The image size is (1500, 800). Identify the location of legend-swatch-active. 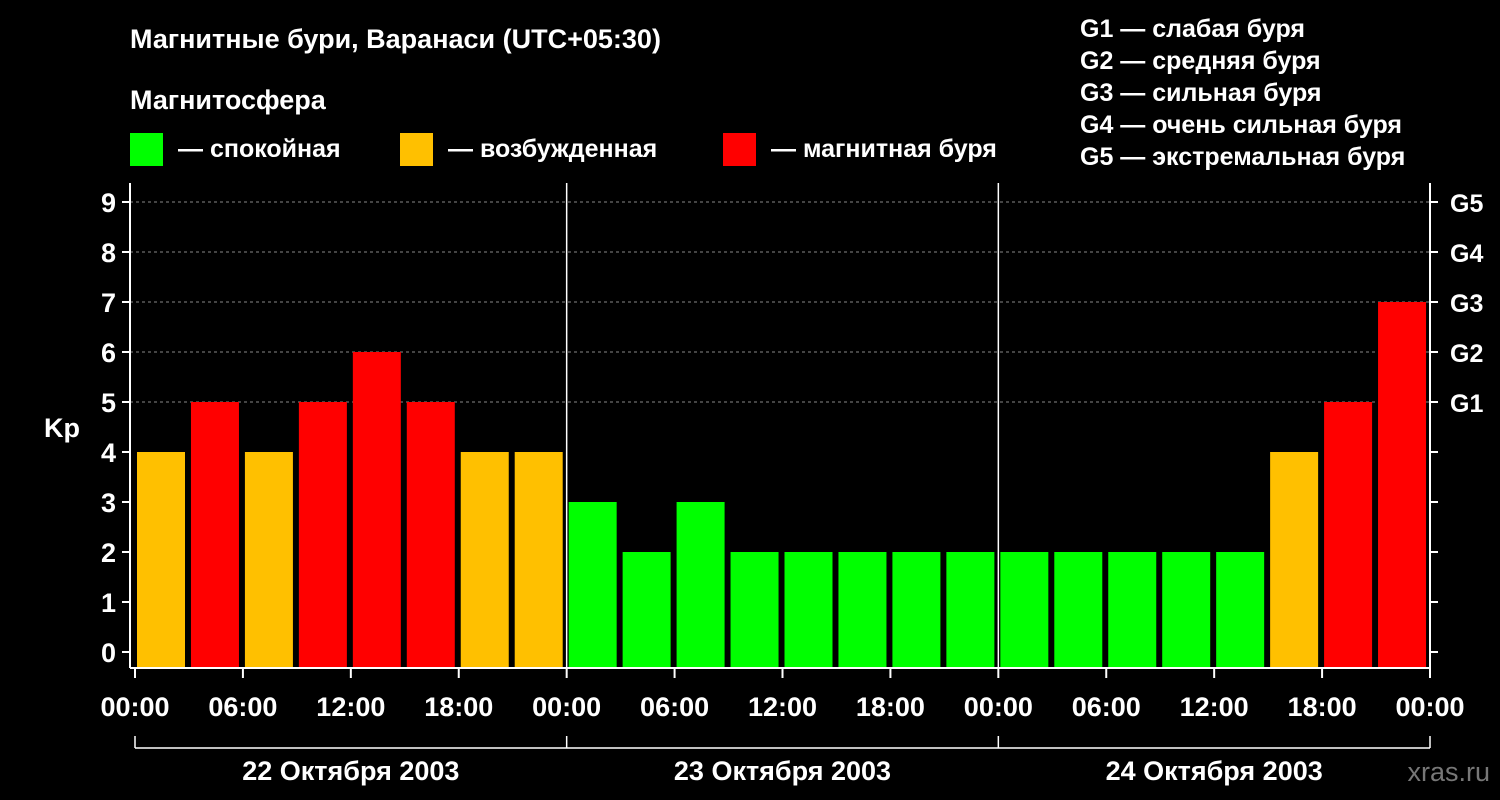
(416, 149).